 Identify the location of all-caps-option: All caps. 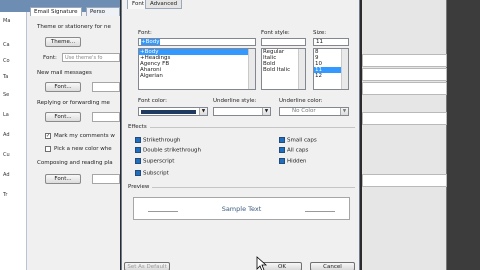
(293, 150).